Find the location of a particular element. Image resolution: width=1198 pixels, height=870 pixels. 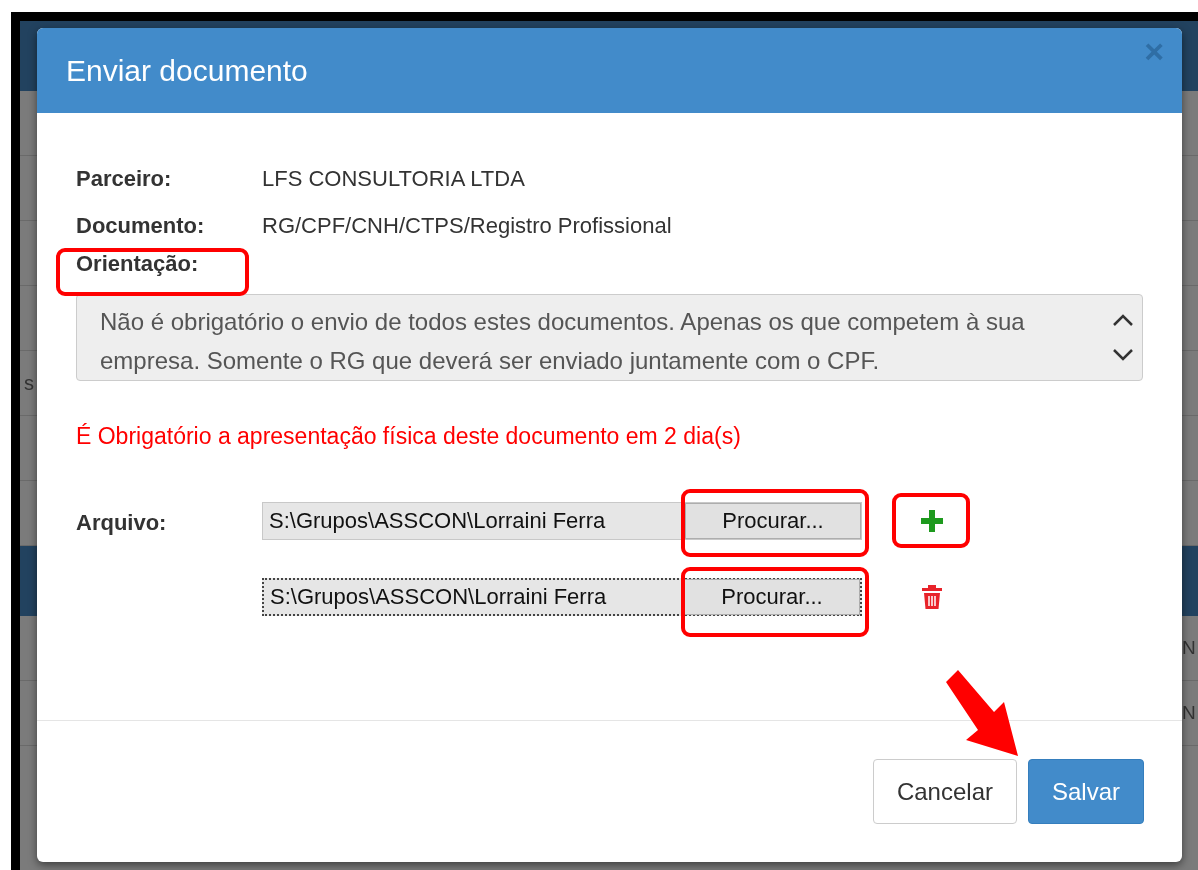

warning-text: É Obrigatório a apresentação física deste documento em 2 dia(s) is located at coordinates (409, 436).